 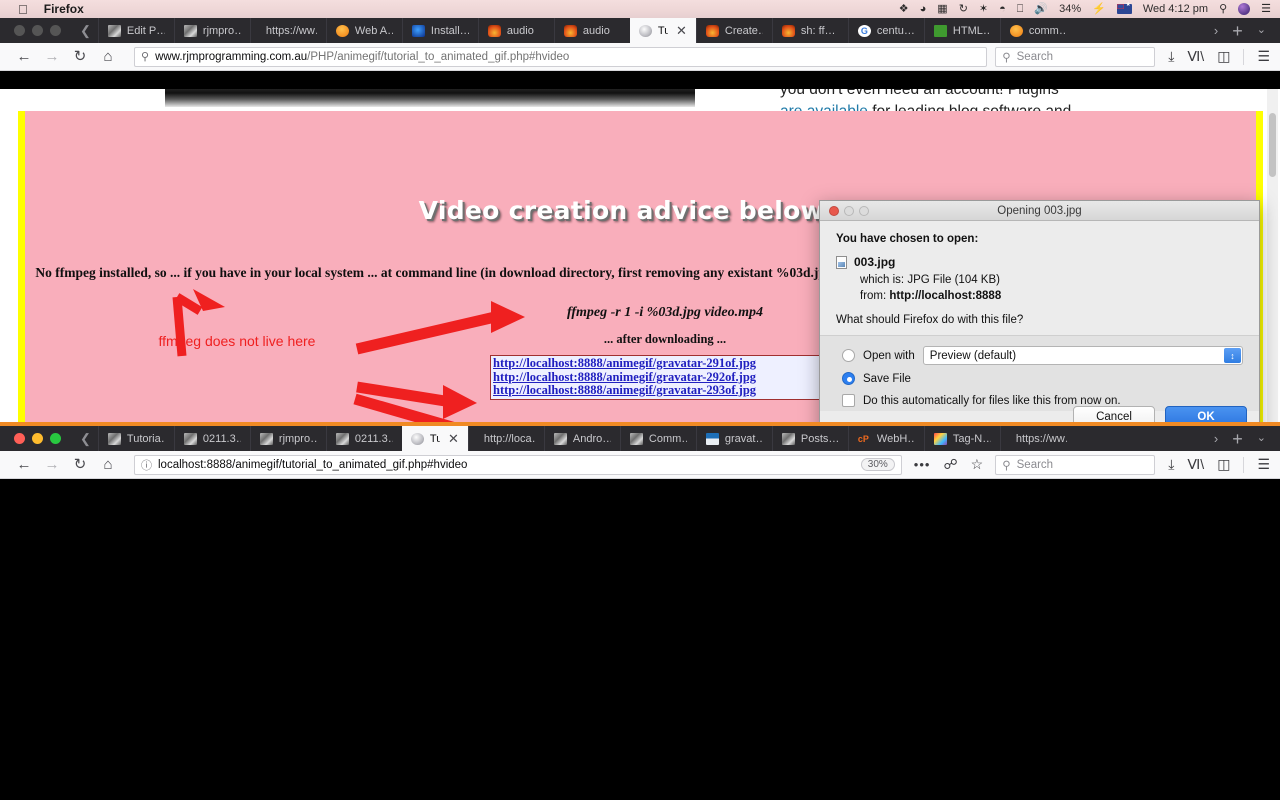 I want to click on open-with-app-select: Preview (default) ↕, so click(x=1082, y=355).